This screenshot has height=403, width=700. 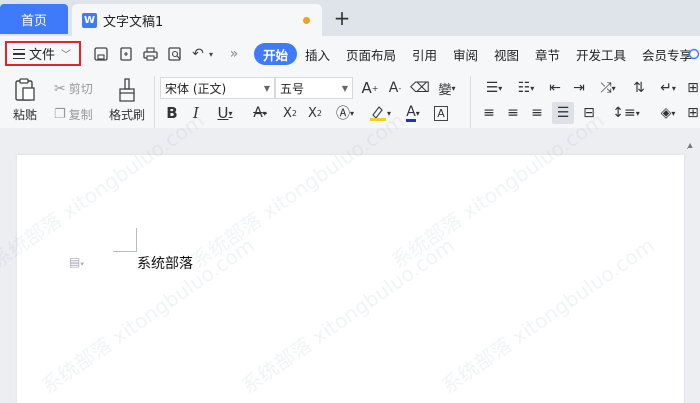 I want to click on bold-icon: B, so click(x=172, y=113).